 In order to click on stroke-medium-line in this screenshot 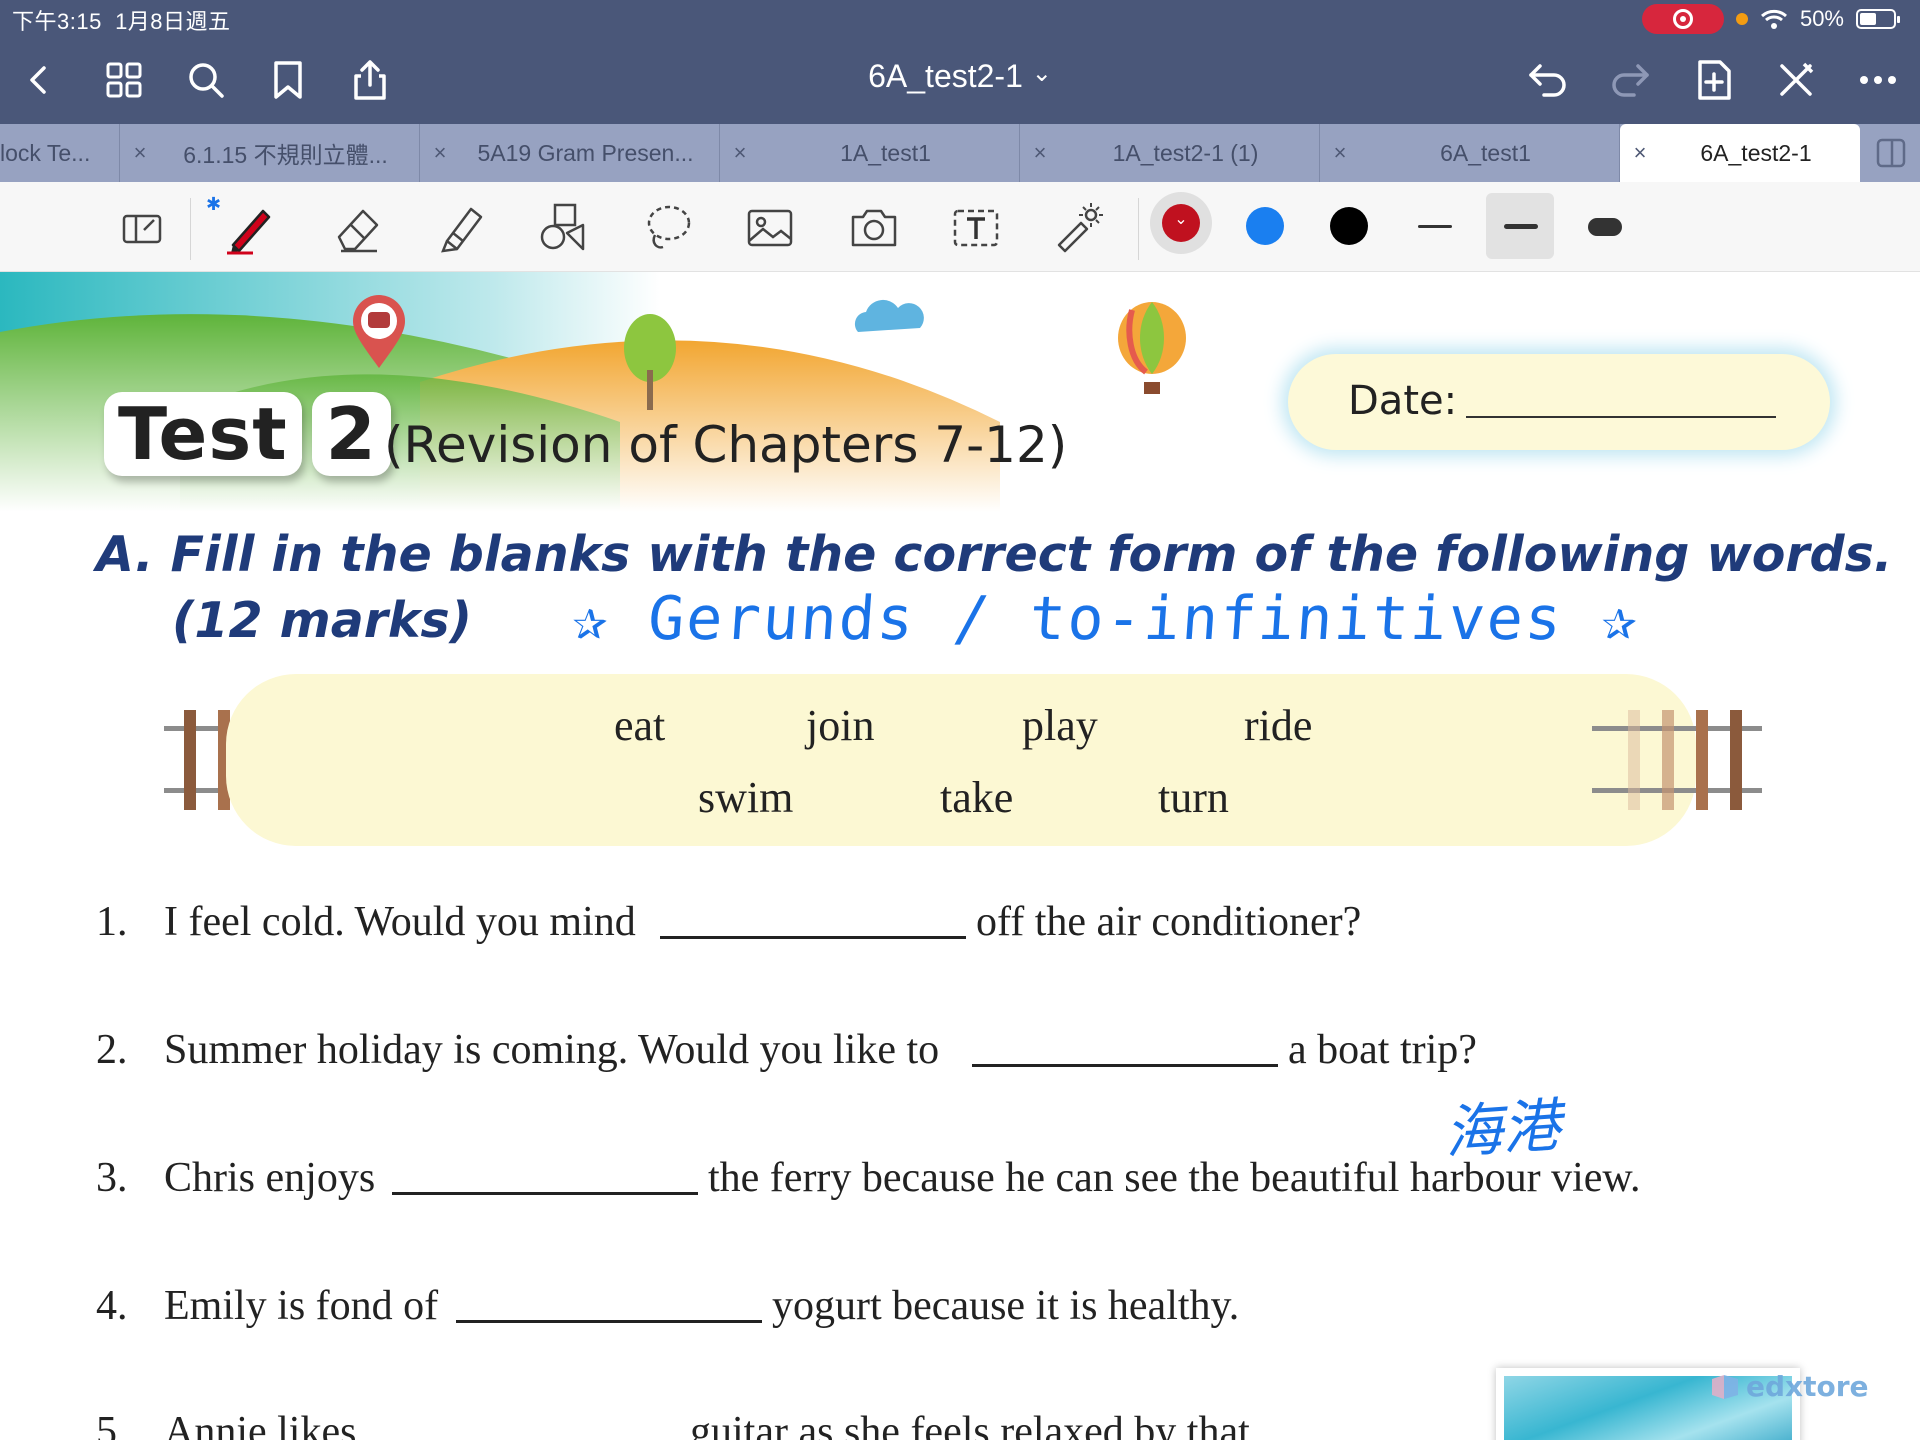, I will do `click(1521, 226)`.